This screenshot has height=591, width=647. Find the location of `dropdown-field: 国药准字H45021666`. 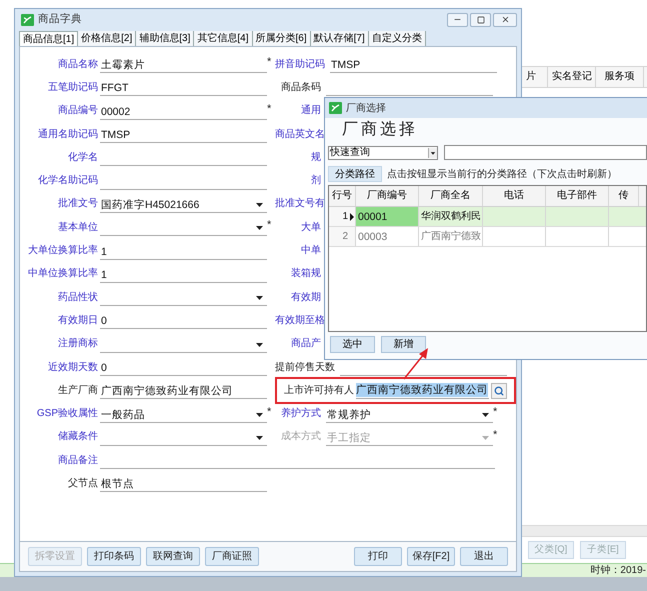

dropdown-field: 国药准字H45021666 is located at coordinates (183, 204).